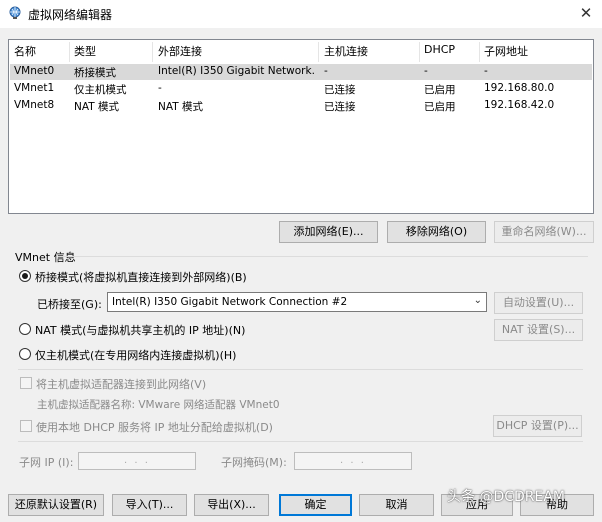 This screenshot has height=522, width=602. I want to click on cell-type: NAT 模式, so click(96, 107).